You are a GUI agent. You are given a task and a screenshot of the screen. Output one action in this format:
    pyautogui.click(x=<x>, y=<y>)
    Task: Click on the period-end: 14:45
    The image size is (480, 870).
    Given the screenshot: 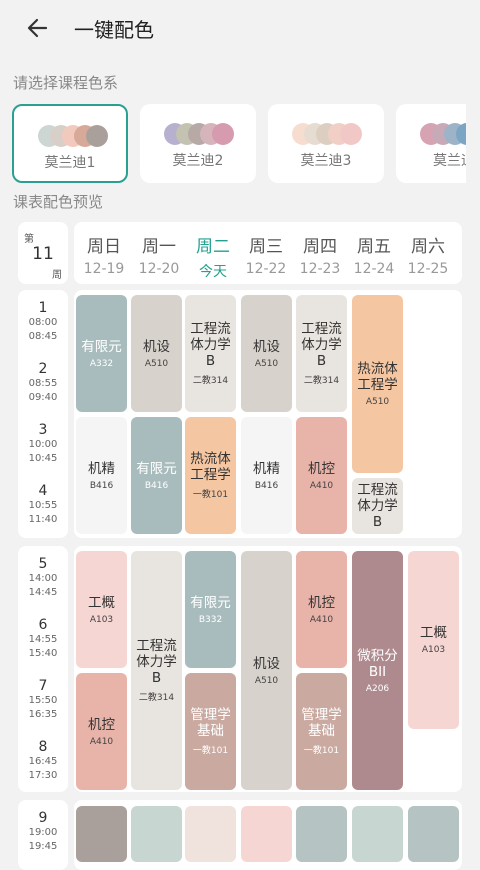 What is the action you would take?
    pyautogui.click(x=43, y=592)
    